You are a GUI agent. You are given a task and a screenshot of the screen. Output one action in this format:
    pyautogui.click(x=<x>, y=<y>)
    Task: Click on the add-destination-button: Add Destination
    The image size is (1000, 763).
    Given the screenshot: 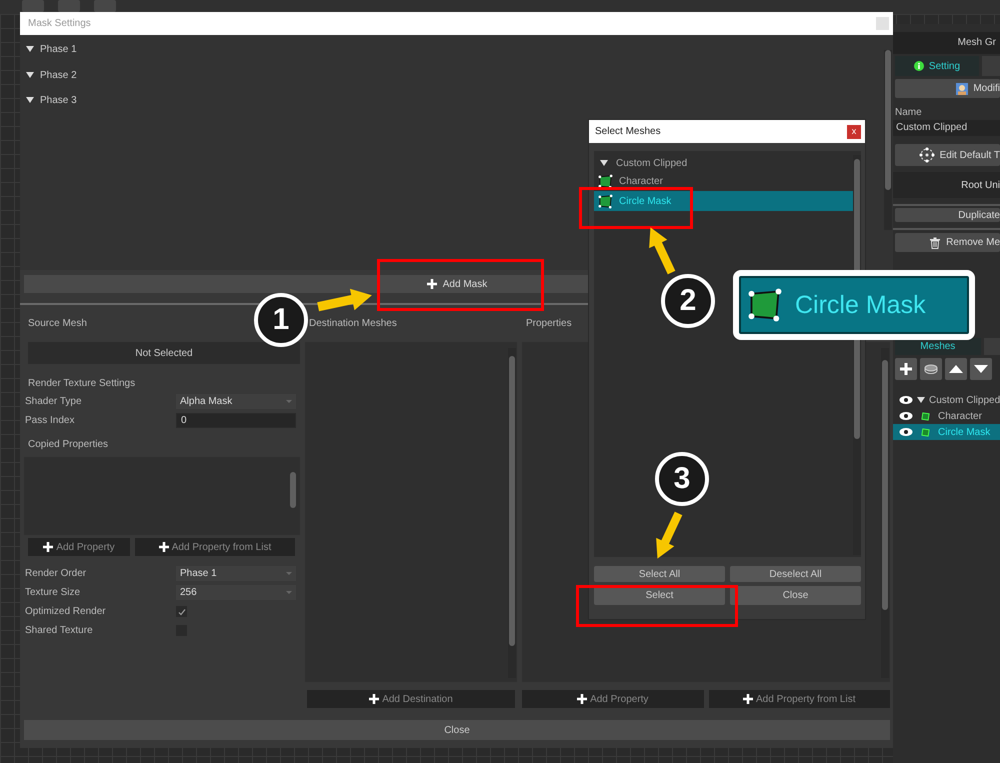 What is the action you would take?
    pyautogui.click(x=411, y=699)
    